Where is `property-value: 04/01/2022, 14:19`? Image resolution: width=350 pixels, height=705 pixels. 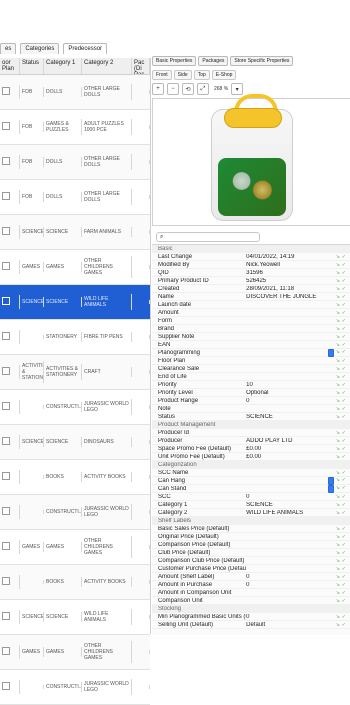
property-value: 04/01/2022, 14:19 is located at coordinates (287, 257).